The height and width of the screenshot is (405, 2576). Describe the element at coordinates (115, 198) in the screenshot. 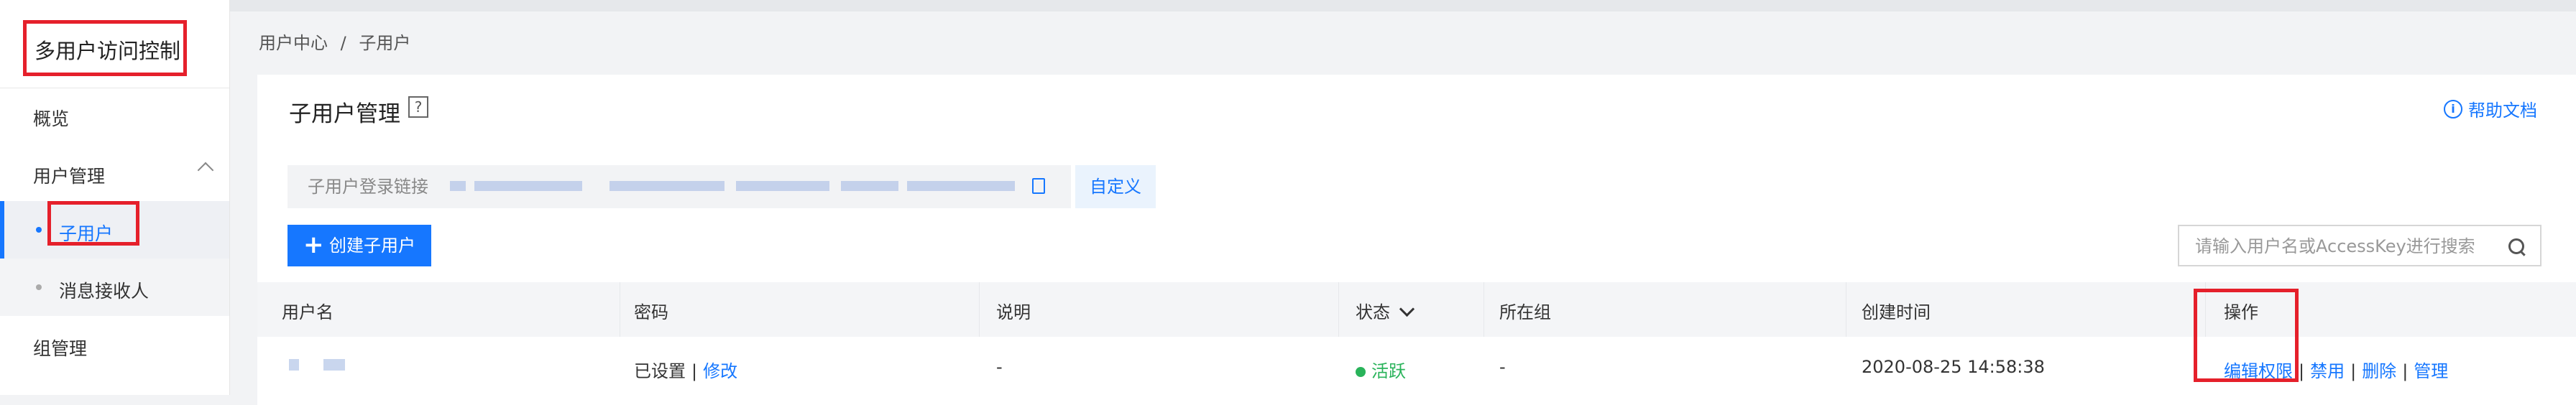

I see `sidebar: 多用户访问控制 概览 用户管理 子用户 消息接收人 组管理` at that location.